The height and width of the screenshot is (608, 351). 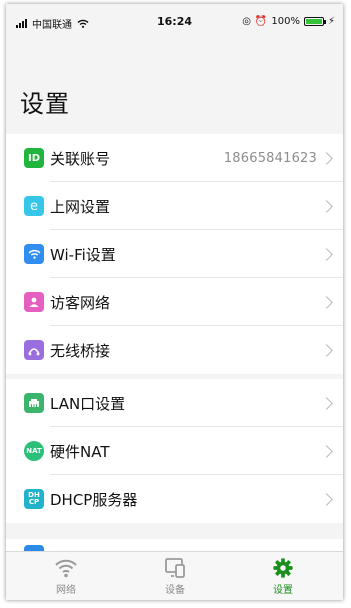 What do you see at coordinates (80, 206) in the screenshot?
I see `row-label: 上网设置` at bounding box center [80, 206].